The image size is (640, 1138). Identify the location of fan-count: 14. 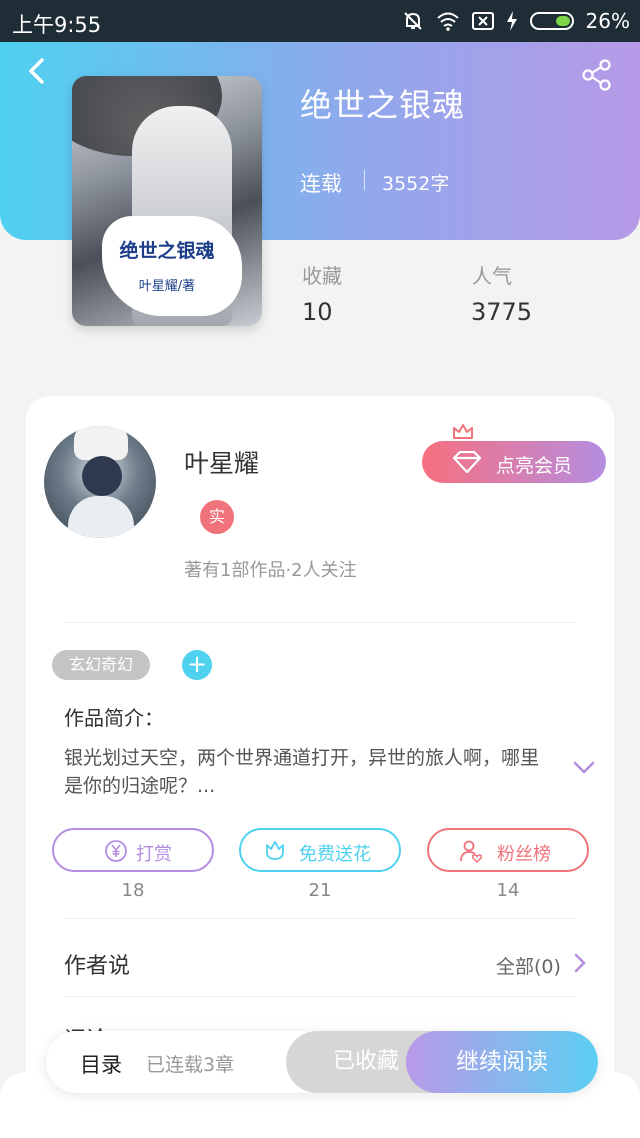
(508, 890).